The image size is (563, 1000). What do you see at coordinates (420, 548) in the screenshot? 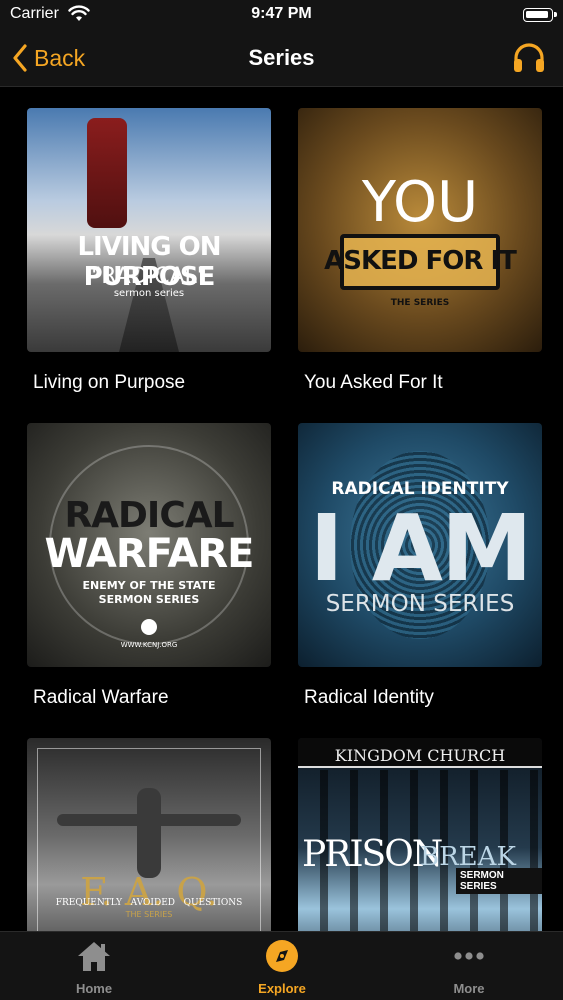
I see `artwork-subtitle: I AM` at bounding box center [420, 548].